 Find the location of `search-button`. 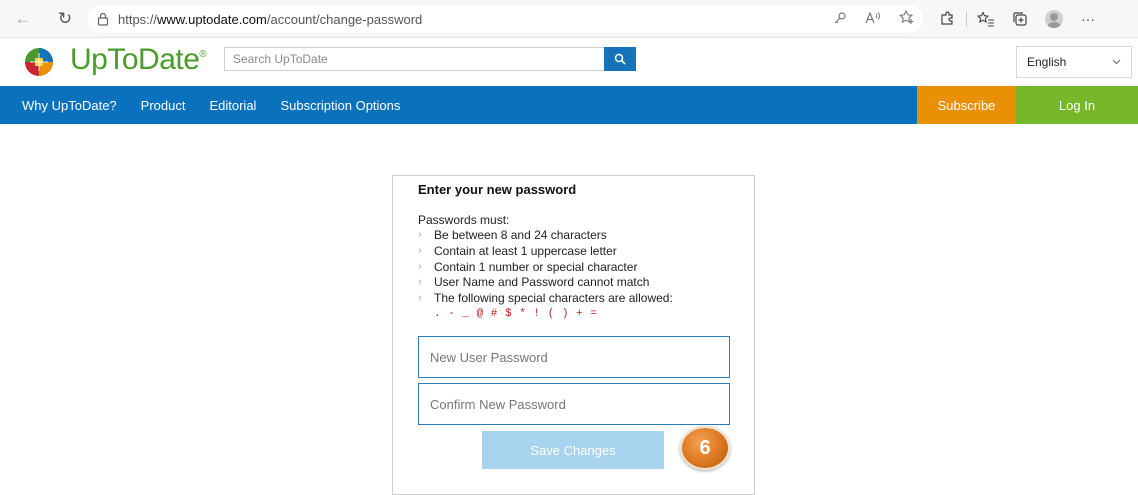

search-button is located at coordinates (620, 59).